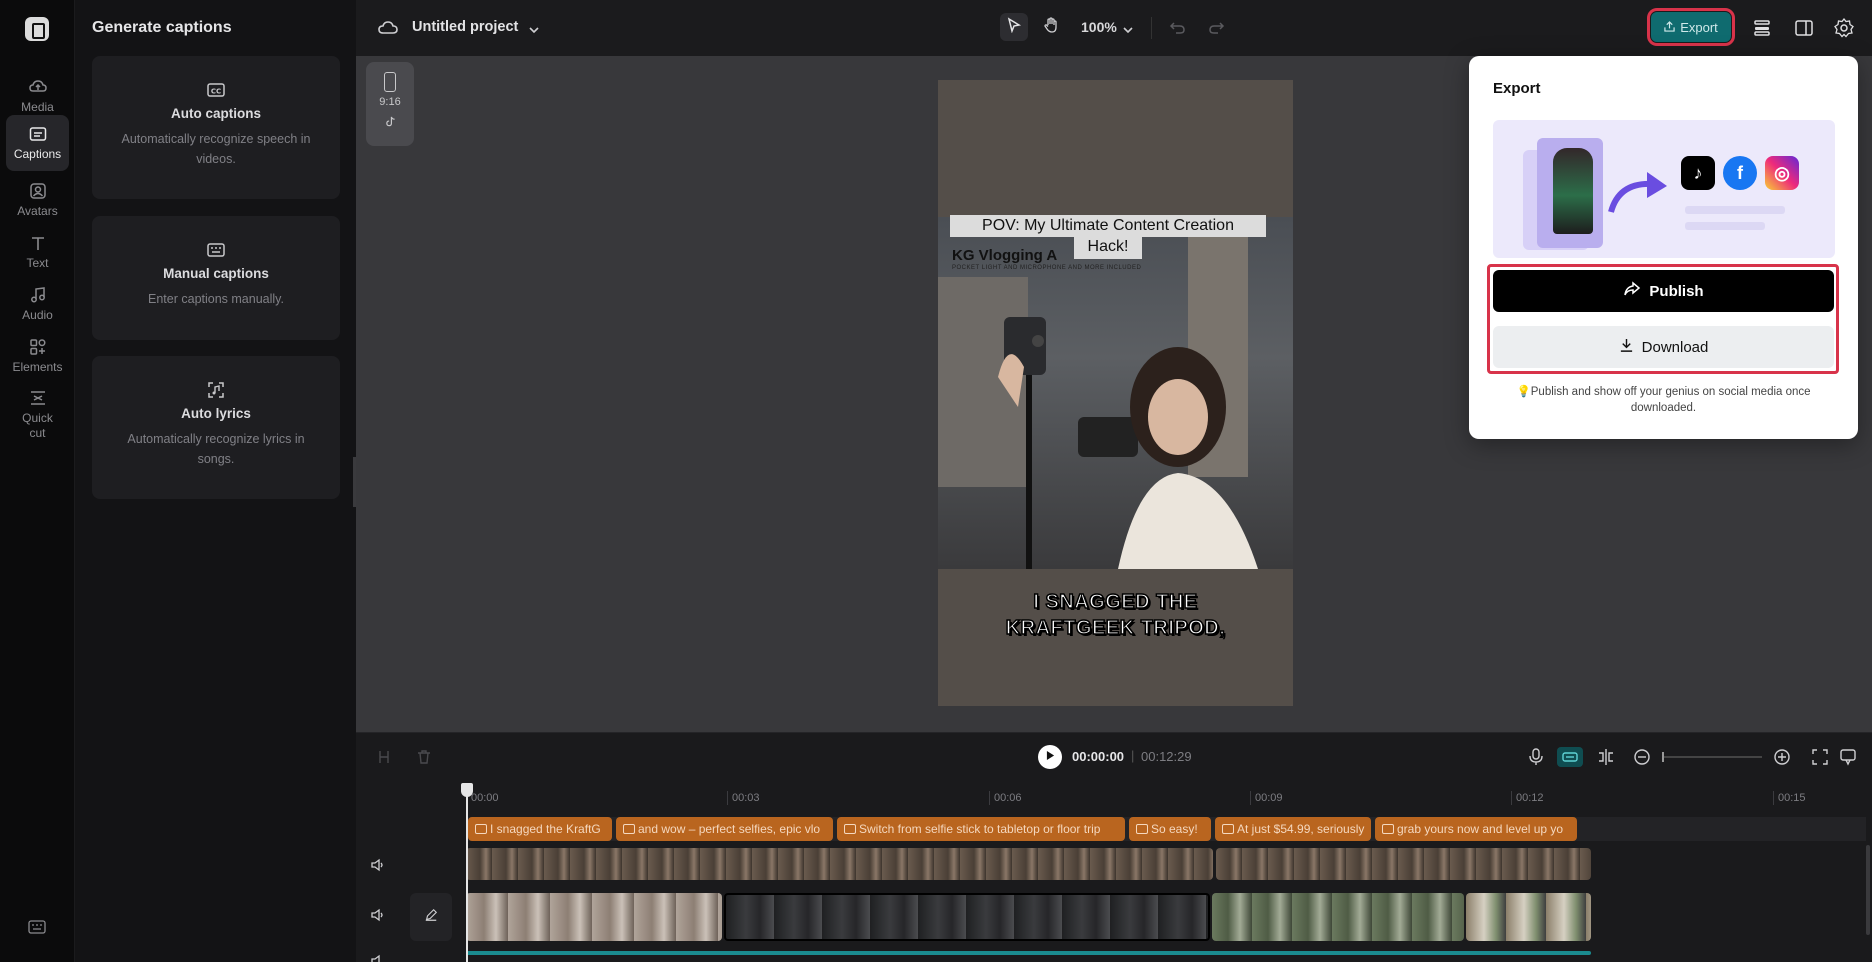 The height and width of the screenshot is (962, 1872). What do you see at coordinates (1669, 27) in the screenshot?
I see `export-icon` at bounding box center [1669, 27].